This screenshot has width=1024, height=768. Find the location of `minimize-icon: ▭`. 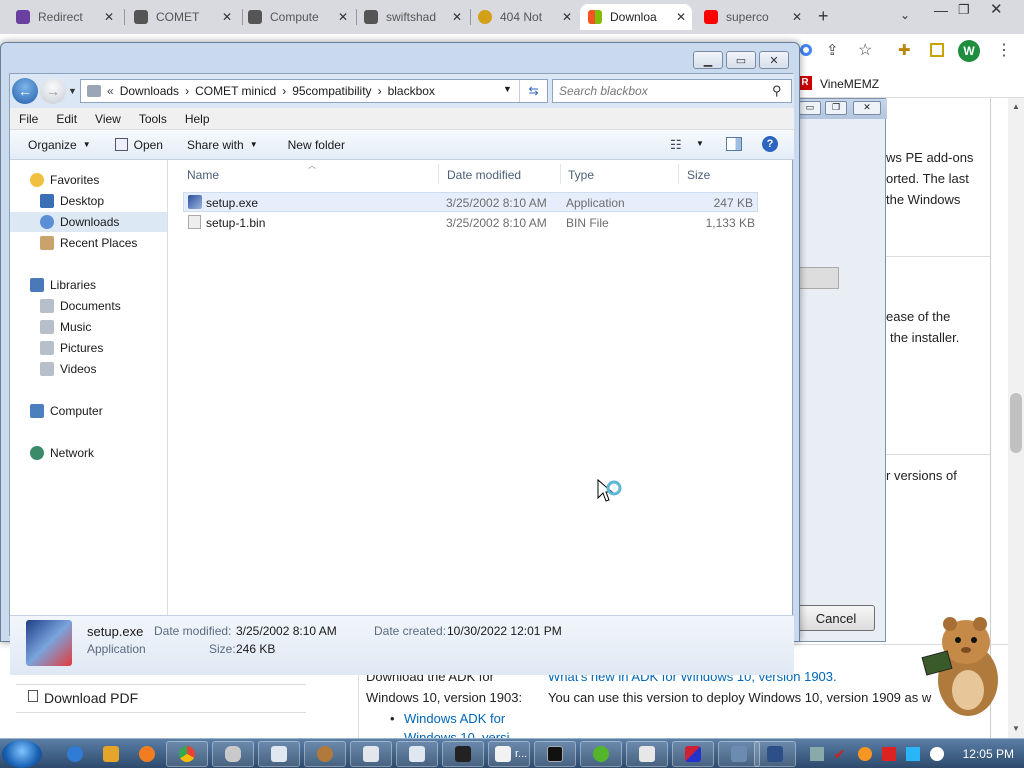

minimize-icon: ▭ is located at coordinates (810, 108).